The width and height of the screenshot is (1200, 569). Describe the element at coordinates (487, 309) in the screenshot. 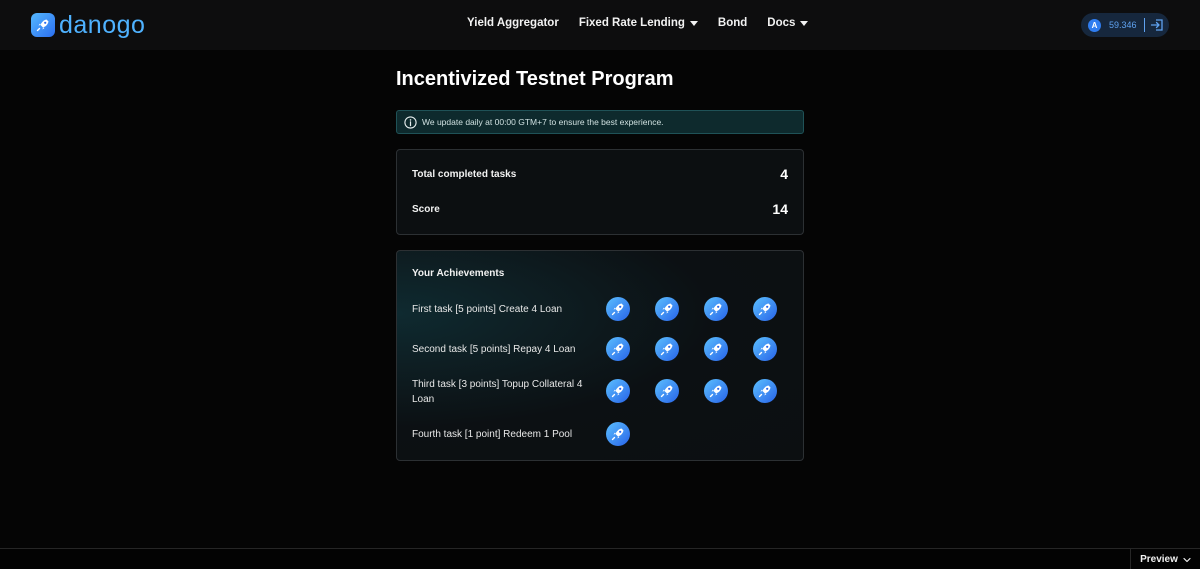

I see `task-label: First task [5 points] Create 4 Loan` at that location.